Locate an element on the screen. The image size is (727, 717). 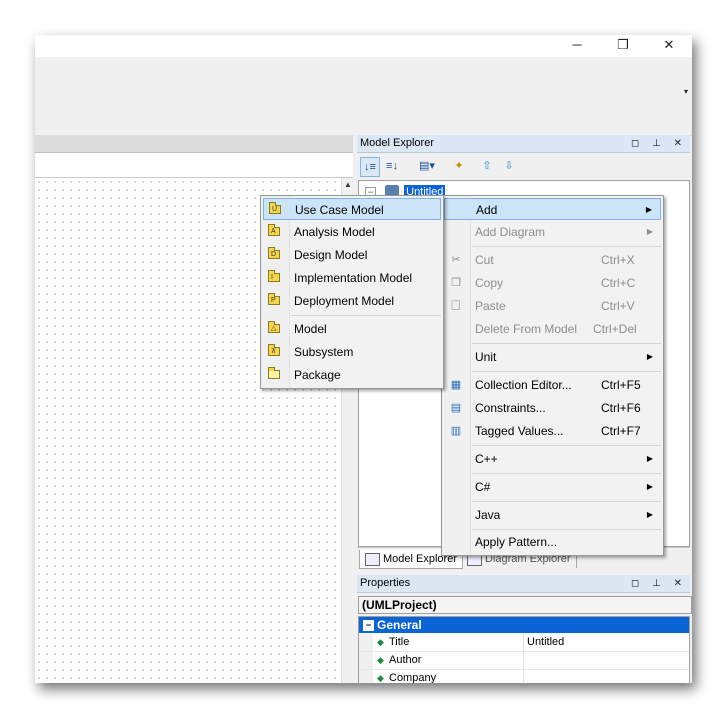
package-icon is located at coordinates (274, 373).